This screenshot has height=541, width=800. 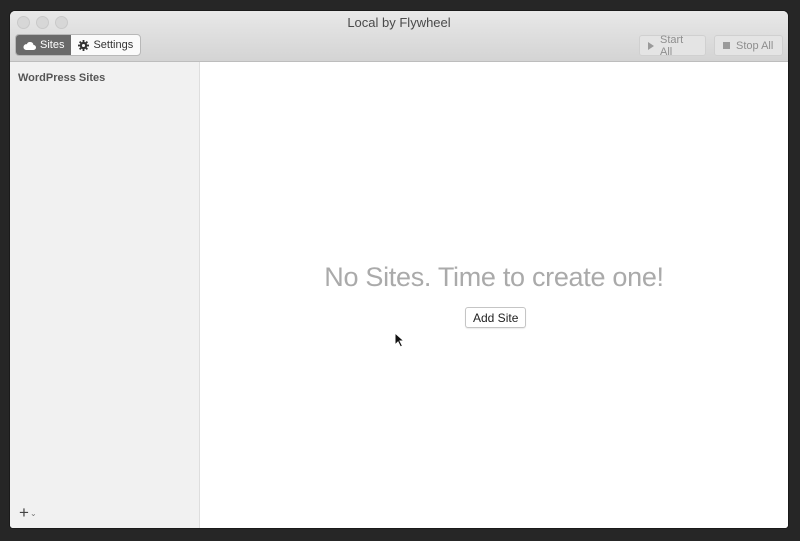 I want to click on tab-settings-label: Settings, so click(x=113, y=45).